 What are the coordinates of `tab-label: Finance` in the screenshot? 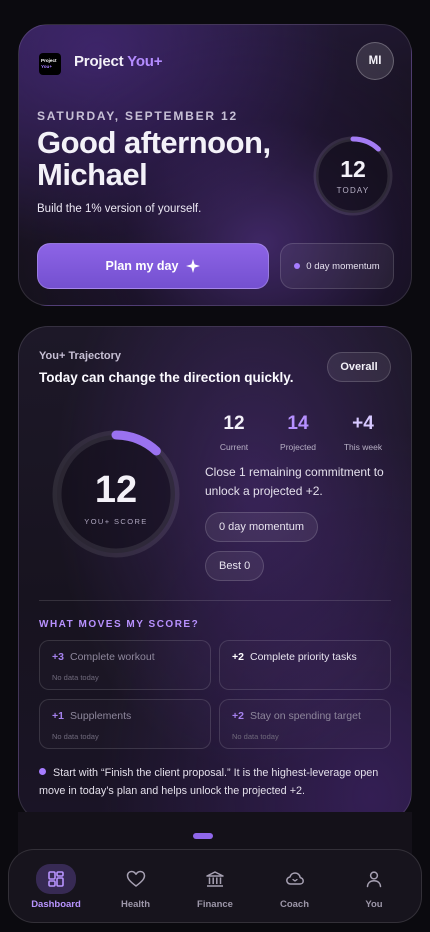 It's located at (215, 904).